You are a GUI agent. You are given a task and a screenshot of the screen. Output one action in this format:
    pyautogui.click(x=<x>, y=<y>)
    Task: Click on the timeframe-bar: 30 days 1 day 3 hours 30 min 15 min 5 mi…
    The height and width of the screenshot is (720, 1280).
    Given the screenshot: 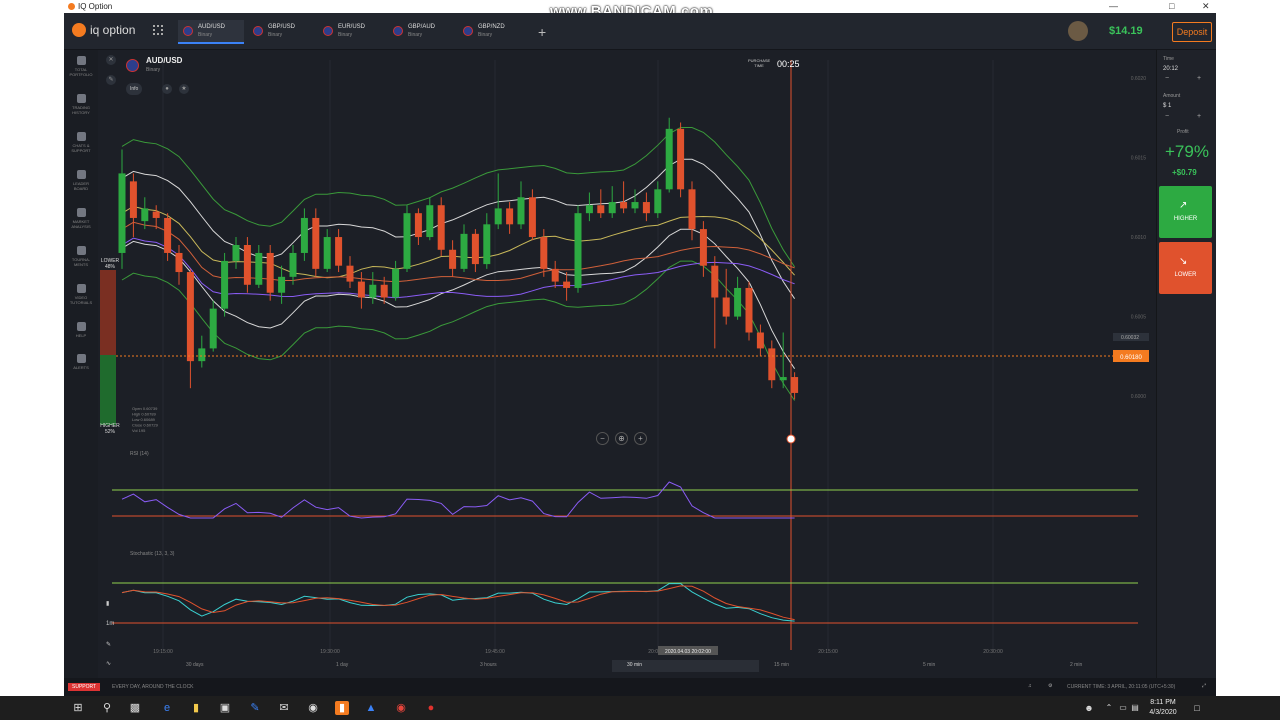 What is the action you would take?
    pyautogui.click(x=632, y=666)
    